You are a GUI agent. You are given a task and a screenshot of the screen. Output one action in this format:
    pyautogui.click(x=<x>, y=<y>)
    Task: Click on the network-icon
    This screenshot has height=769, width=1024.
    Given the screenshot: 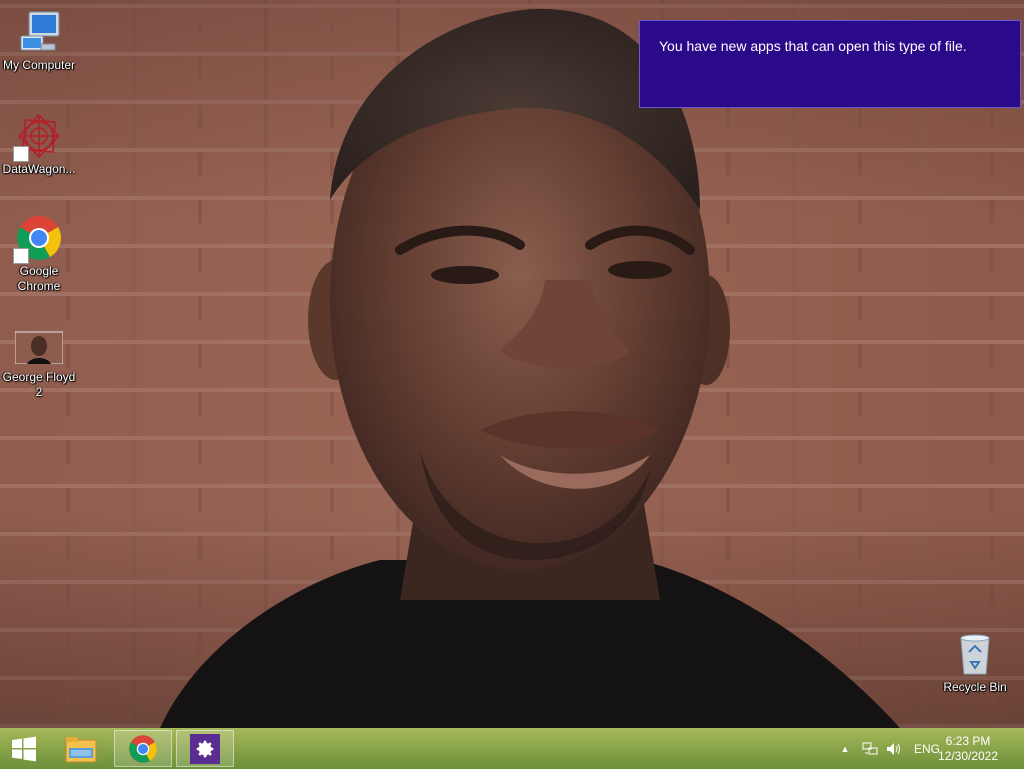 What is the action you would take?
    pyautogui.click(x=870, y=748)
    